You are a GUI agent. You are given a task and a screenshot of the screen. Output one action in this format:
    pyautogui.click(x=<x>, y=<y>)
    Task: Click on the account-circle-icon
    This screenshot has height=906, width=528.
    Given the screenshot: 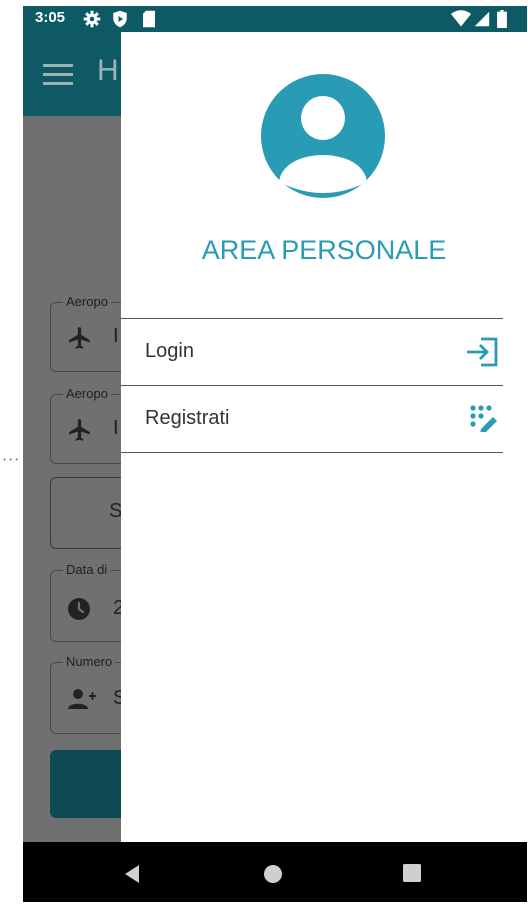 What is the action you would take?
    pyautogui.click(x=323, y=136)
    